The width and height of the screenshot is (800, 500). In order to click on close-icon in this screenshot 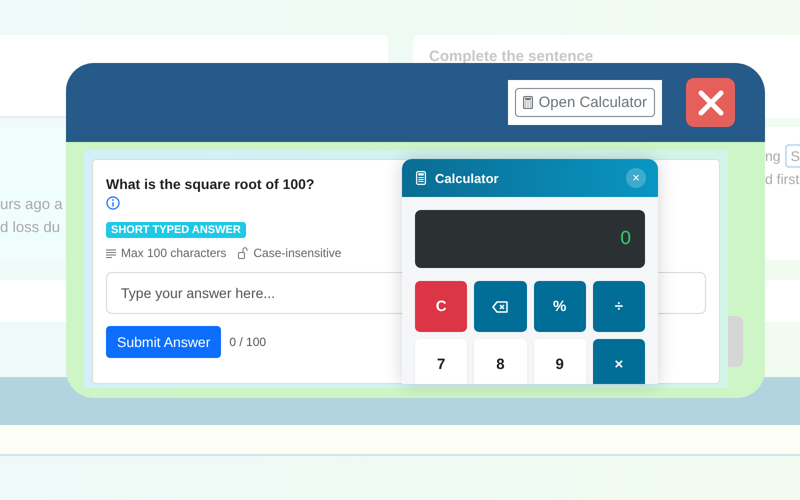, I will do `click(711, 103)`.